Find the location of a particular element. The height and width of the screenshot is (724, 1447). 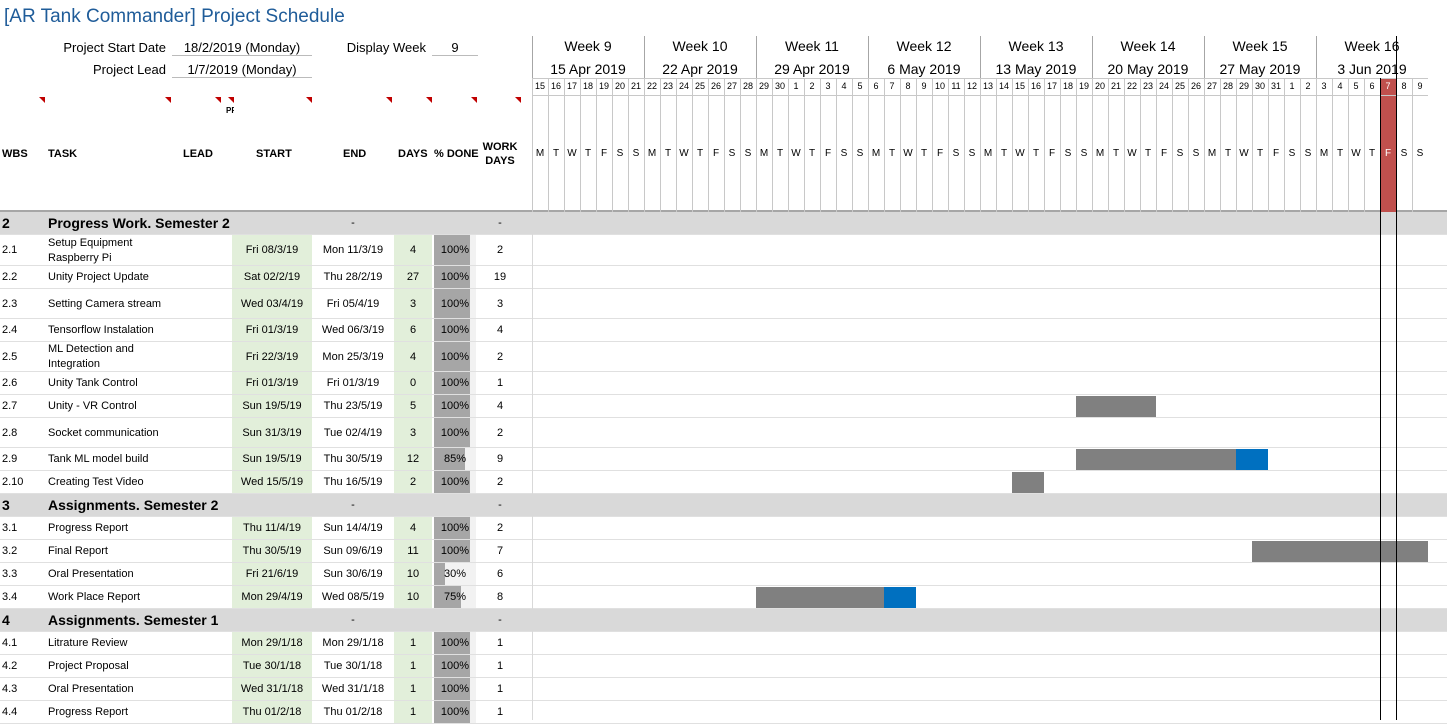

task-progress: 85% is located at coordinates (455, 459).